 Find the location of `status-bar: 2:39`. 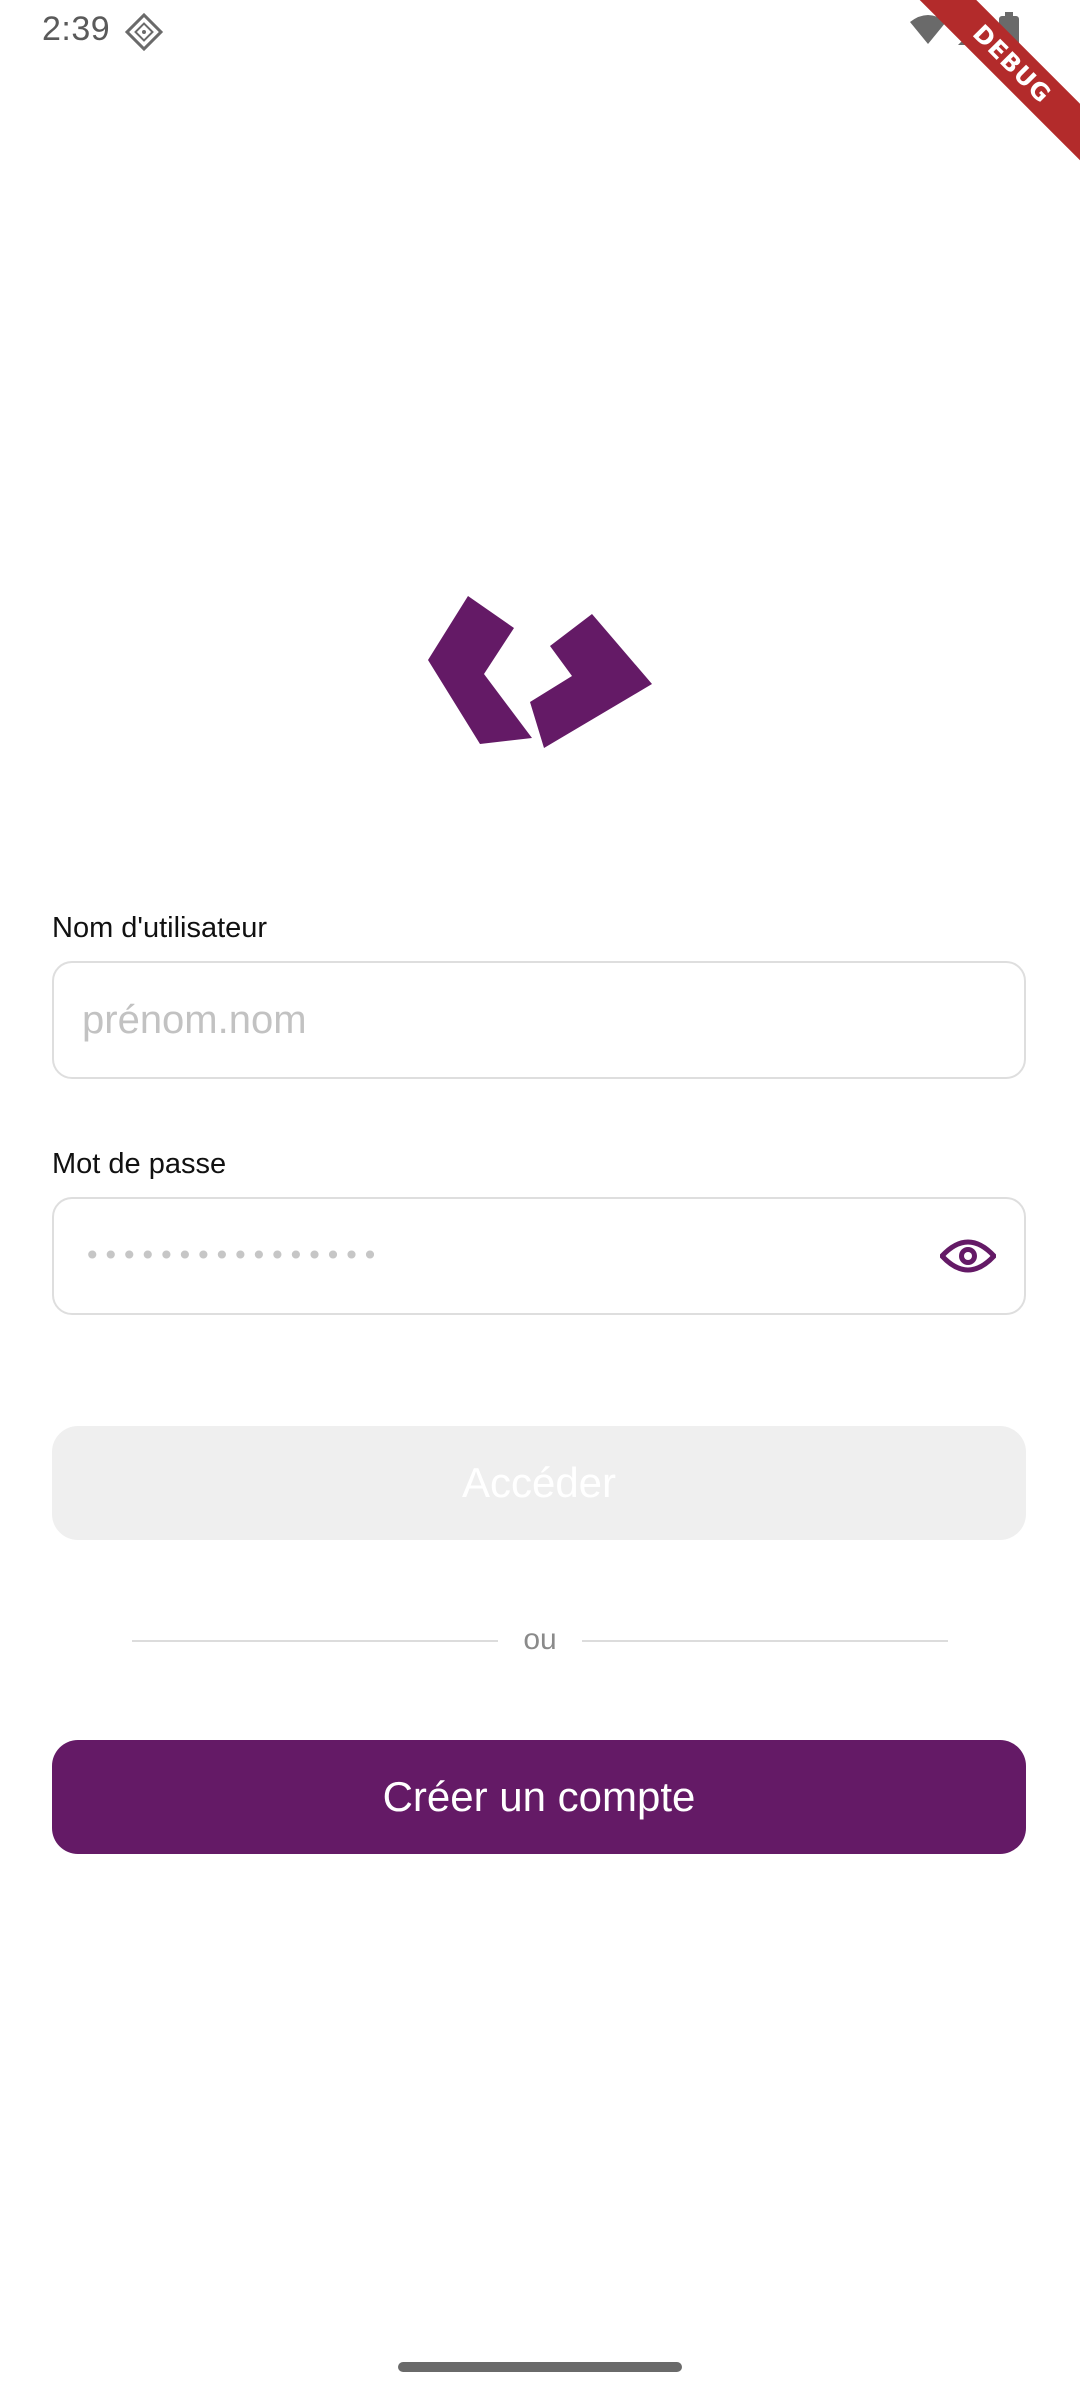

status-bar: 2:39 is located at coordinates (540, 32).